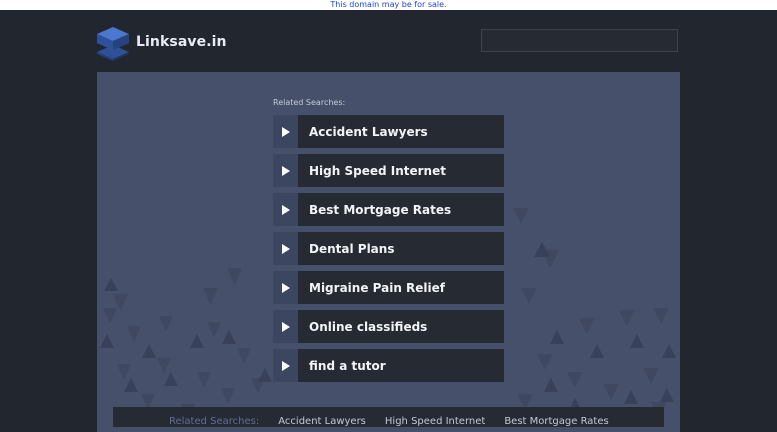 This screenshot has width=777, height=432. I want to click on related-link-label: Best Mortgage Rates, so click(401, 209).